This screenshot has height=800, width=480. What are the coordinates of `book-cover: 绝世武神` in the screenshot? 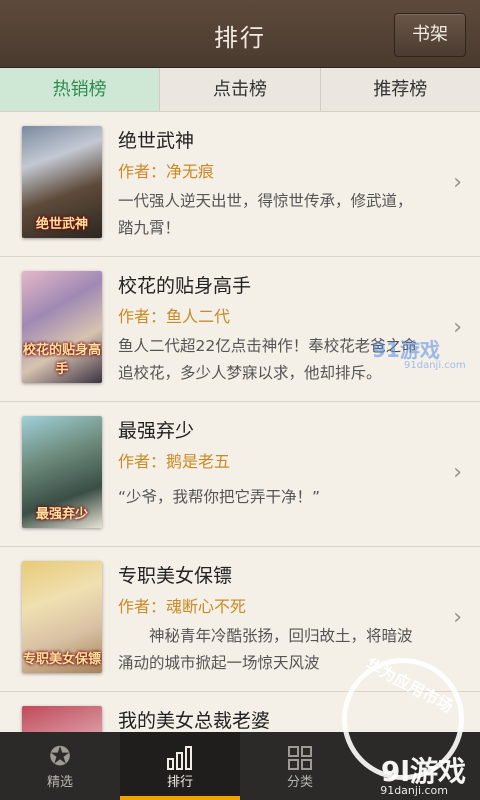 It's located at (62, 182).